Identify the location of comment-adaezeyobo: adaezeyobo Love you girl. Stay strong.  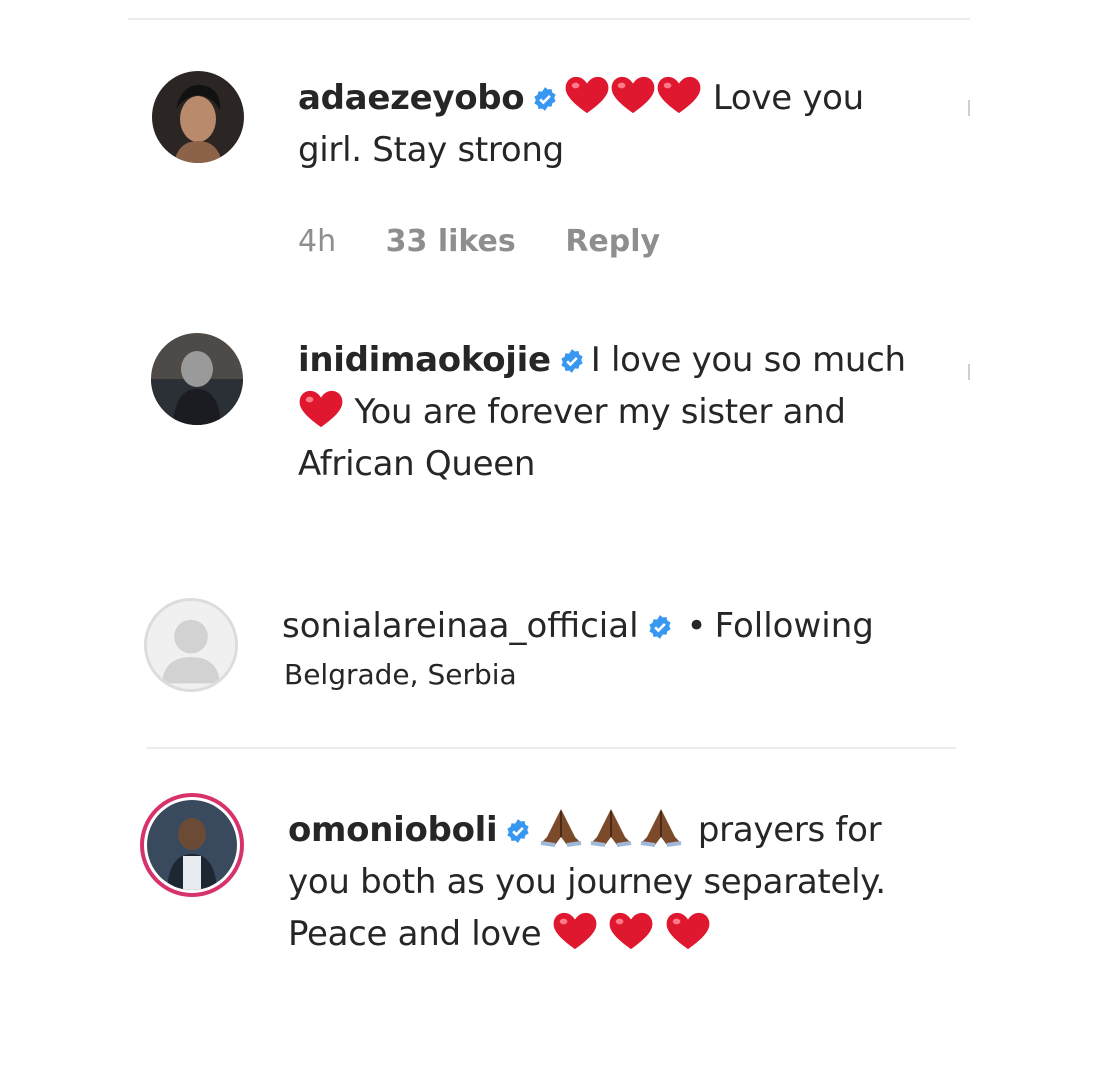
(618, 124).